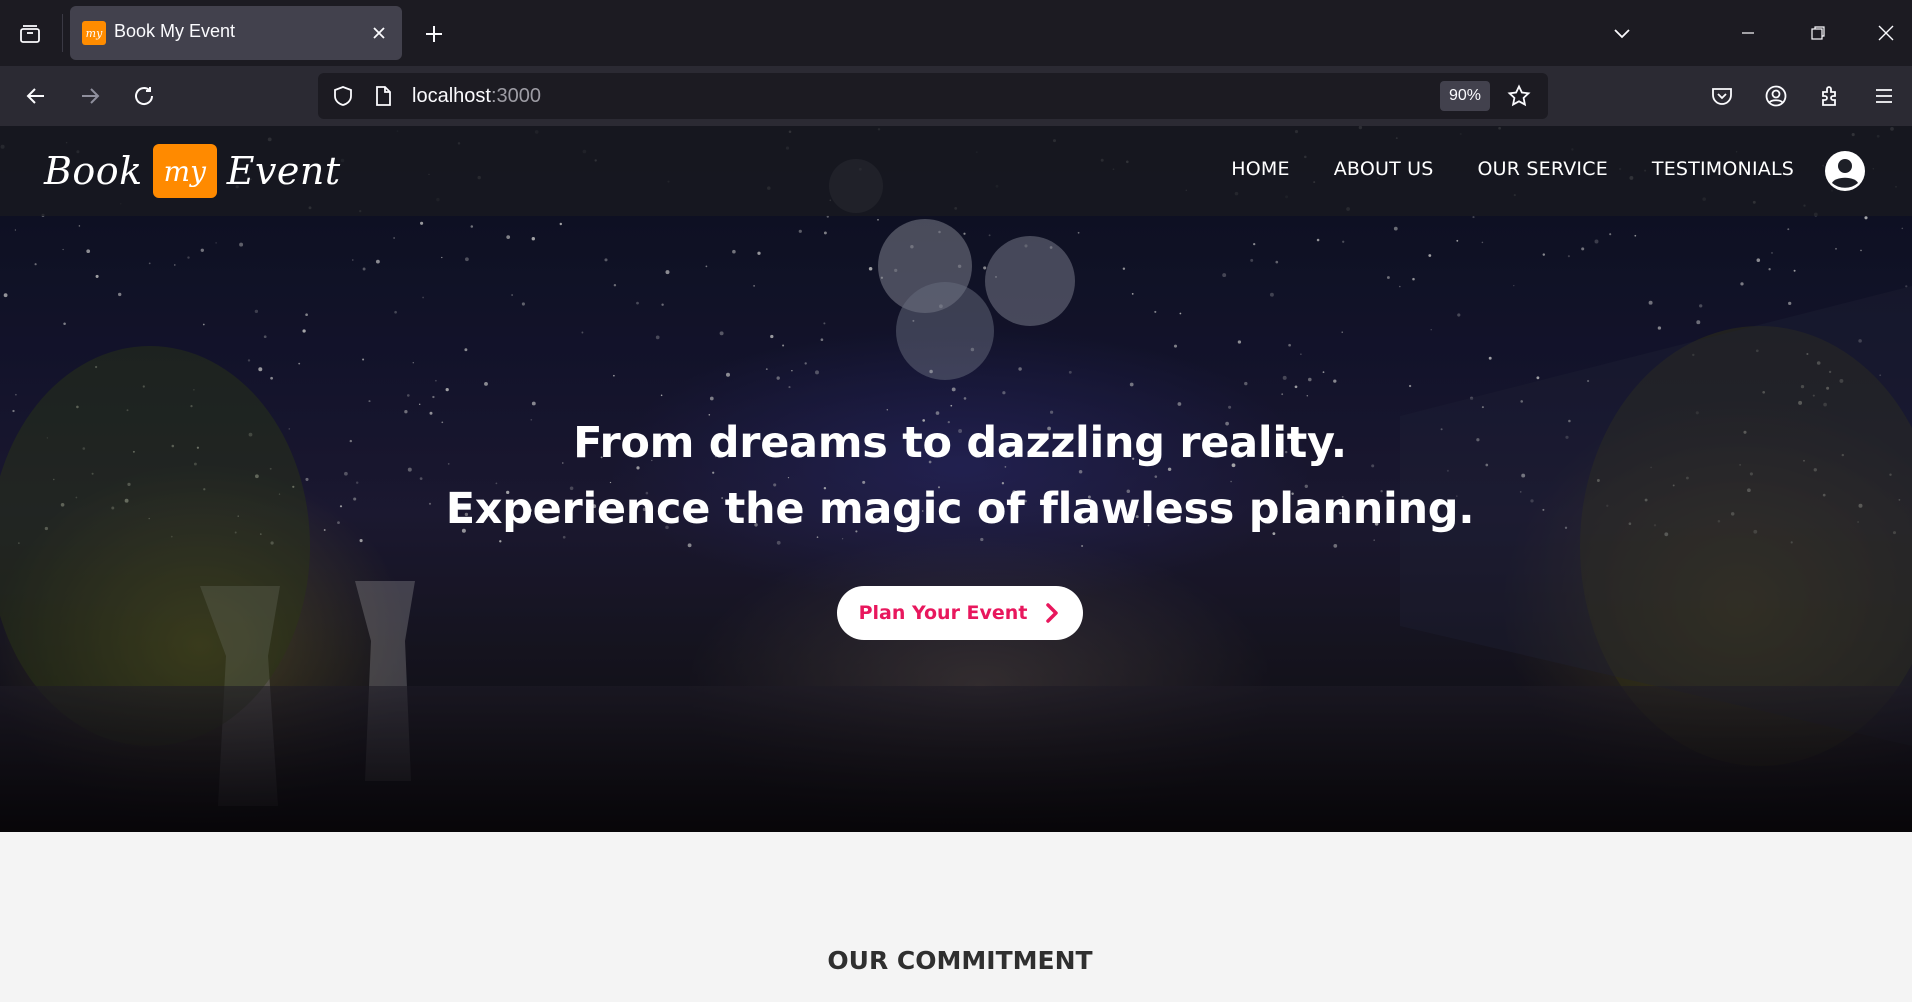 The width and height of the screenshot is (1912, 1002). I want to click on browser-tab: my Book My Event, so click(236, 33).